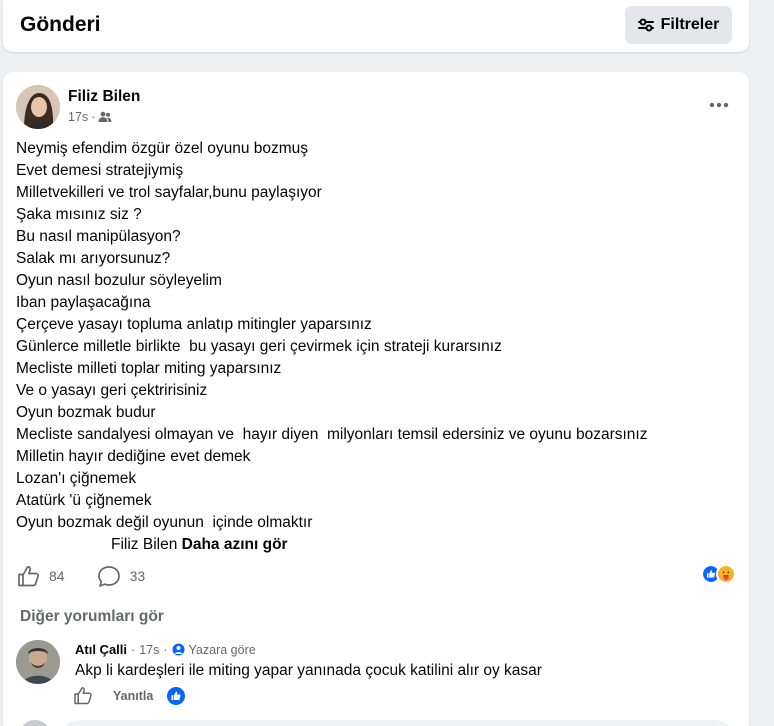 This screenshot has height=726, width=774. Describe the element at coordinates (121, 576) in the screenshot. I see `comment-button: 33` at that location.